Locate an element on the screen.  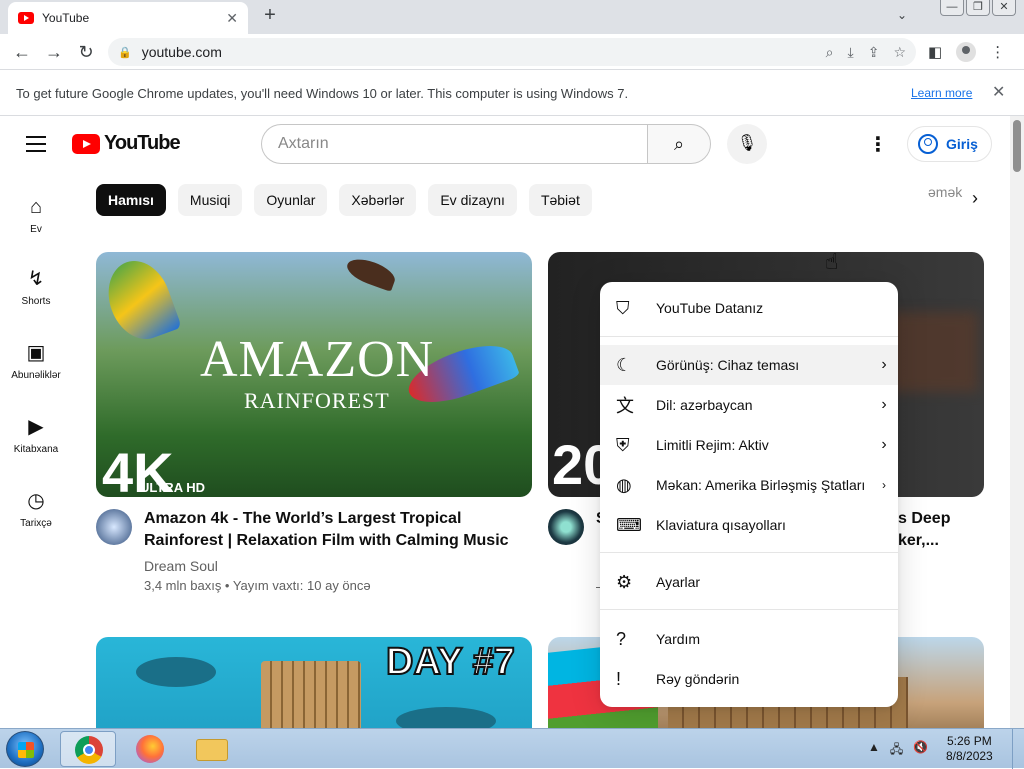
chip-home-design: Ev dizaynı is located at coordinates (472, 200).